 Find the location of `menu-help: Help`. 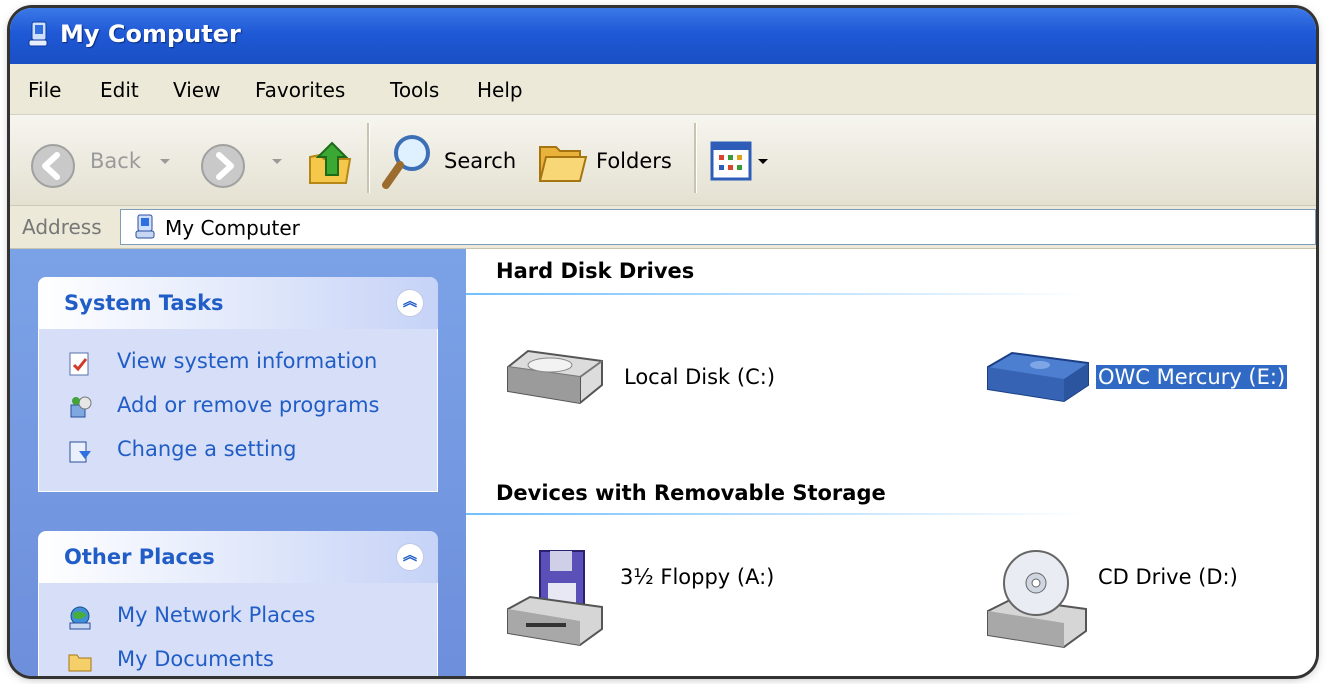

menu-help: Help is located at coordinates (500, 90).